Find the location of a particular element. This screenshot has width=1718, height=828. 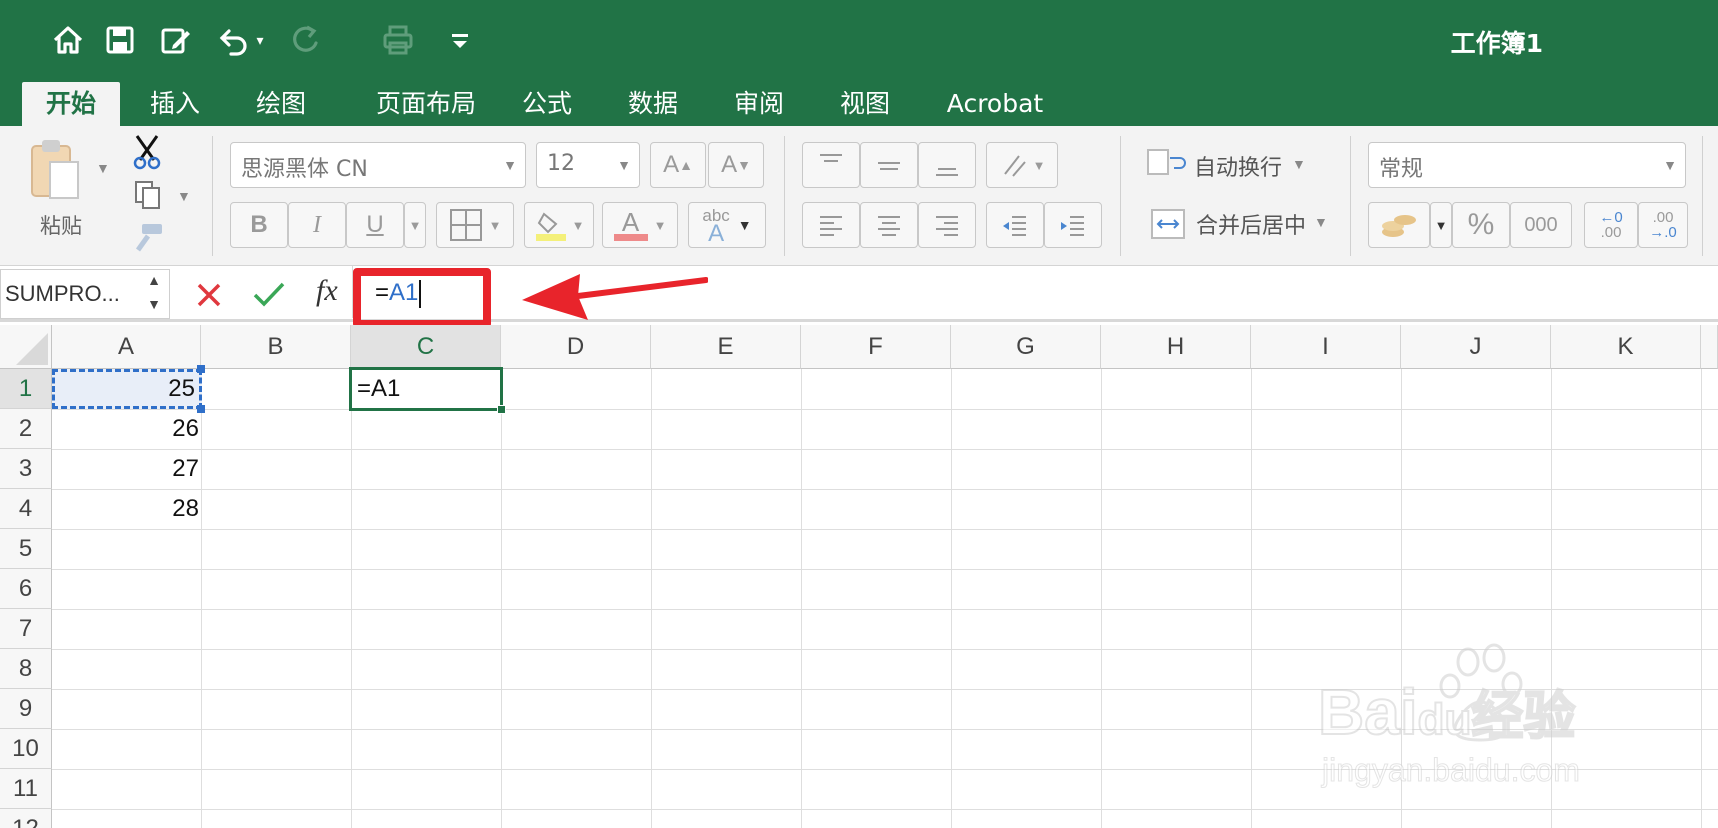

phonetic-button: abc A ▼ is located at coordinates (727, 225).